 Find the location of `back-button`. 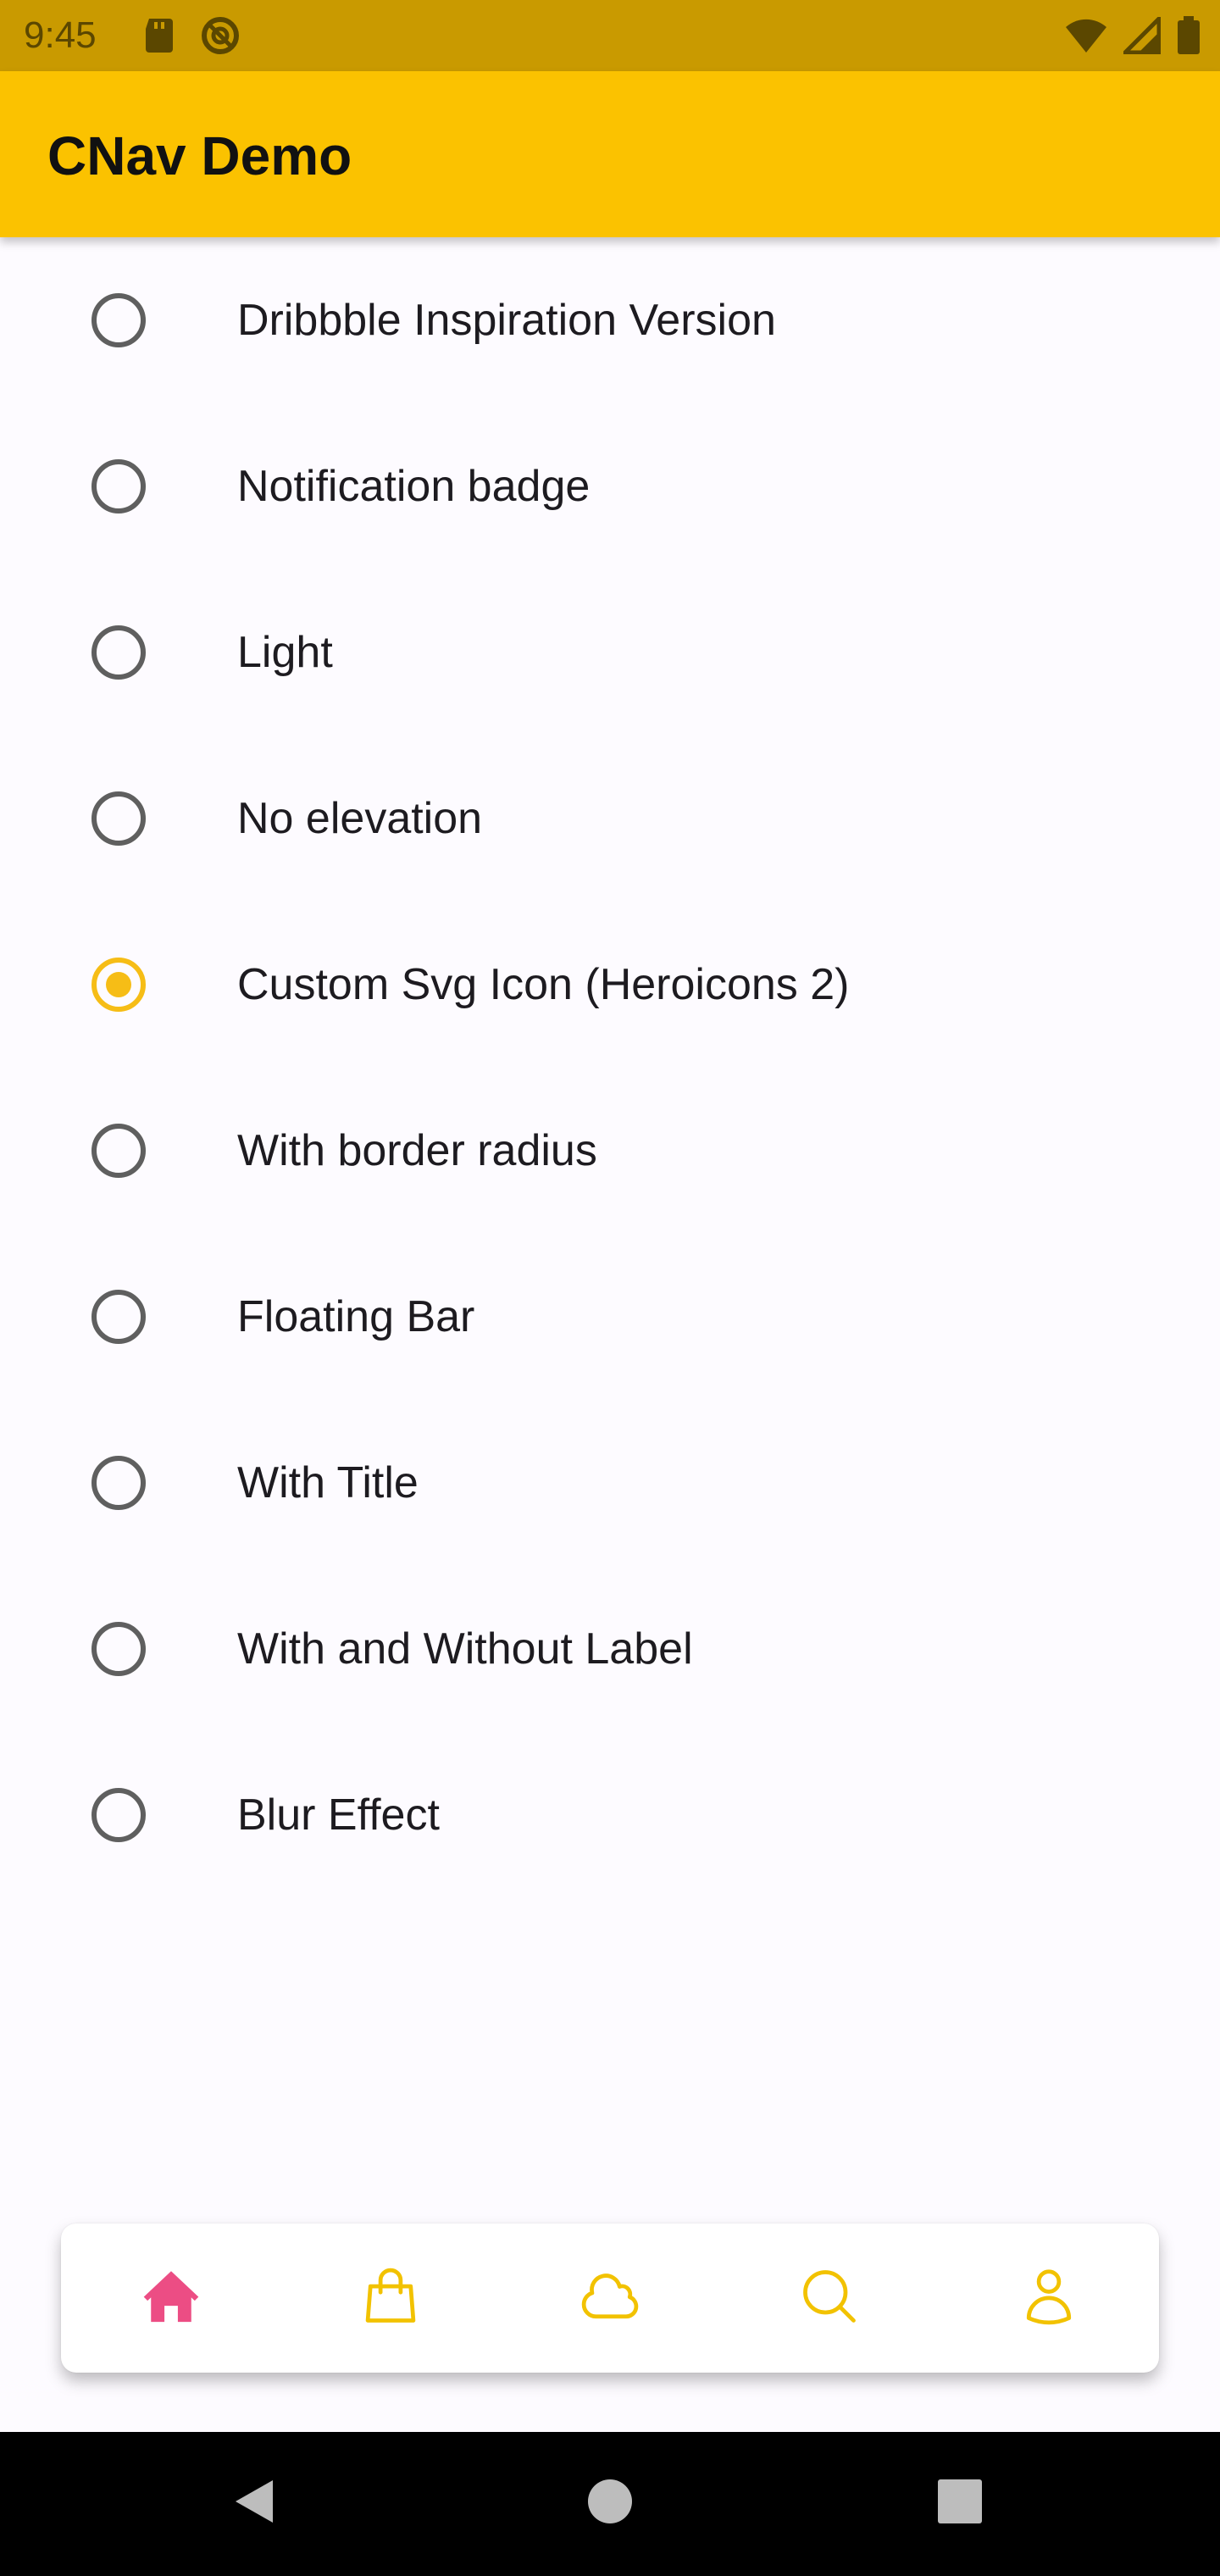

back-button is located at coordinates (253, 2503).